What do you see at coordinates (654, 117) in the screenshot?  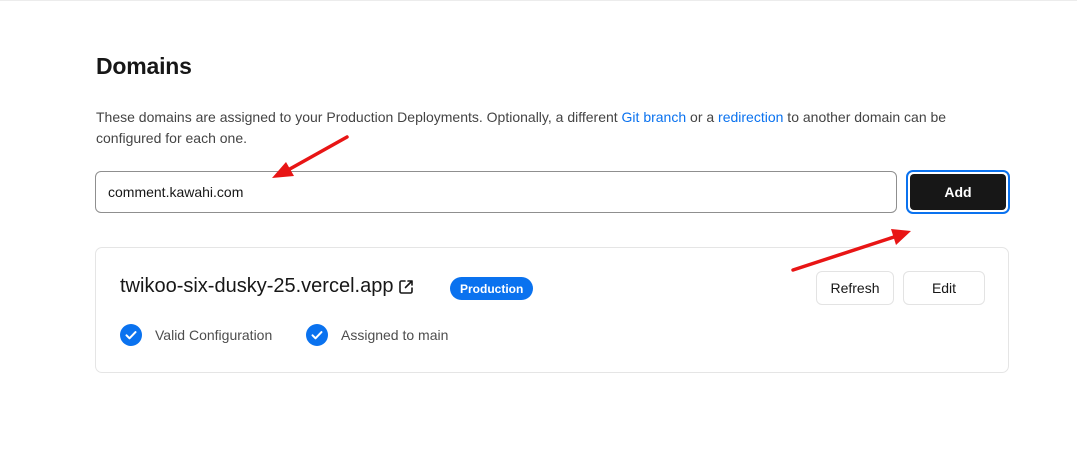 I see `git-branch-link: Git branch` at bounding box center [654, 117].